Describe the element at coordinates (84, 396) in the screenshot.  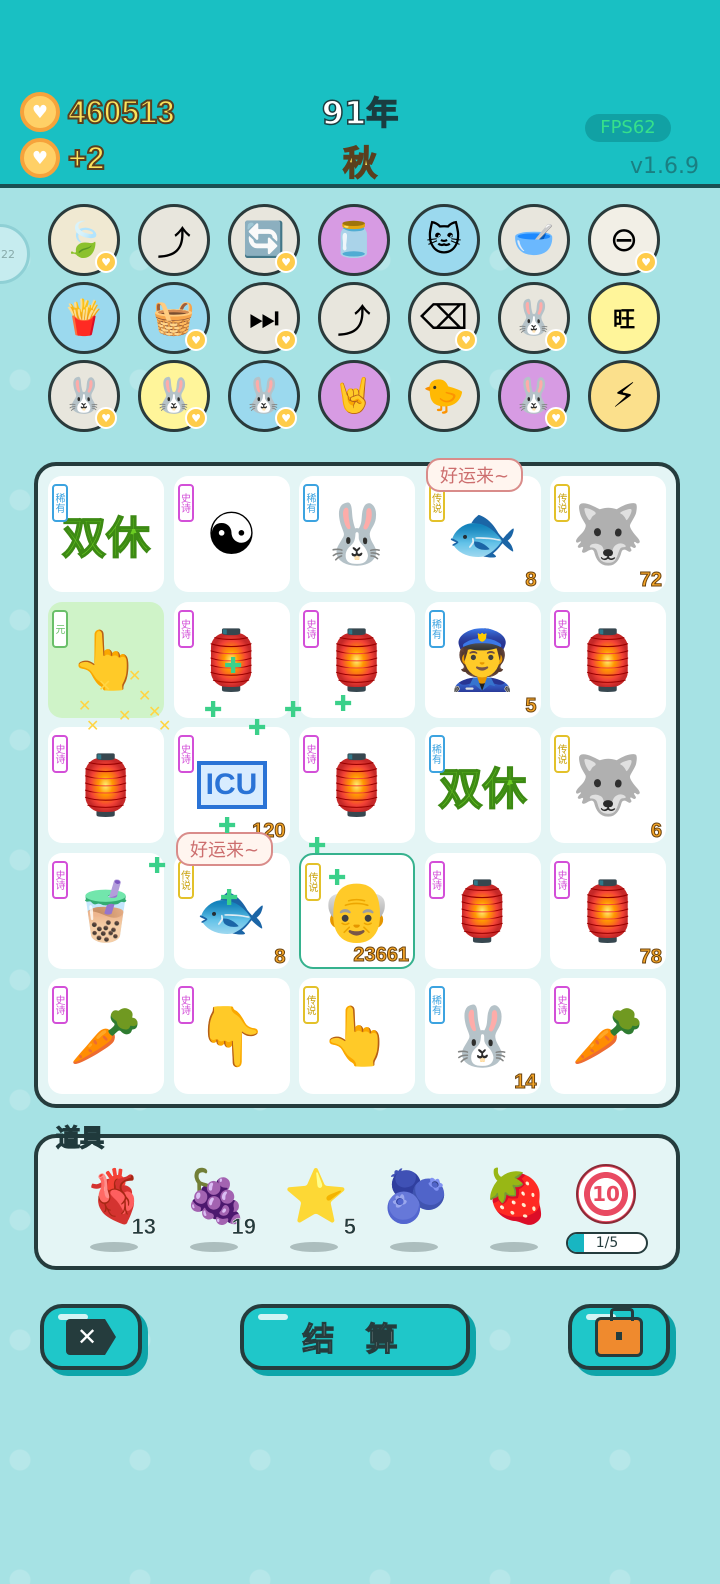
I see `skill-rabbit-2: 🐰 ♥` at that location.